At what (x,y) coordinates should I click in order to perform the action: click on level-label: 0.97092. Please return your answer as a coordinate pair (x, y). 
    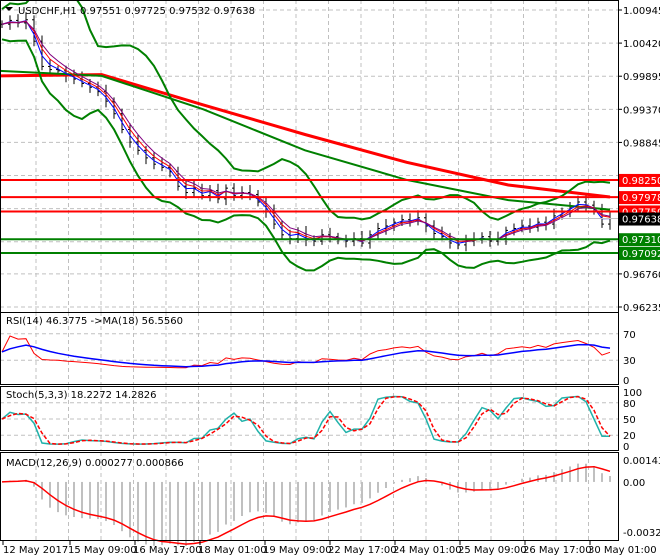
    Looking at the image, I should click on (641, 254).